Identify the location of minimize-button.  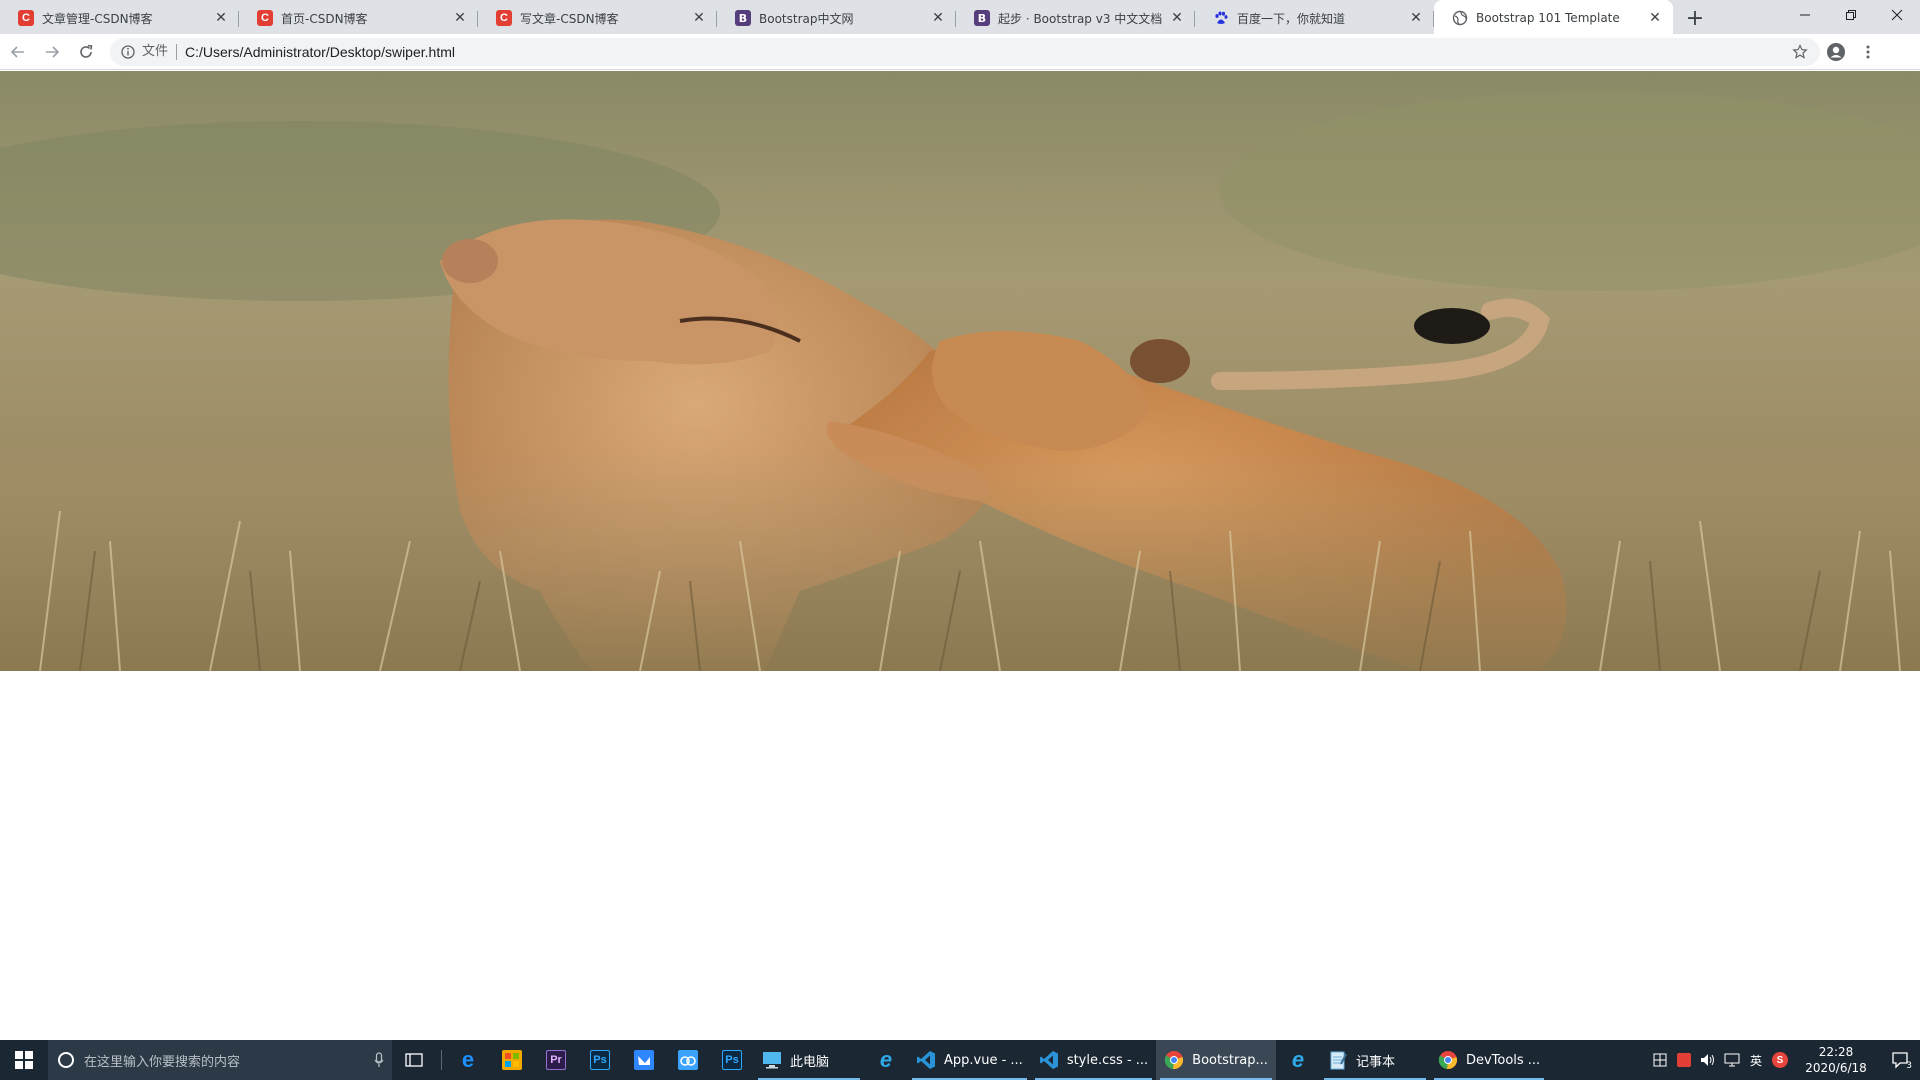
(1805, 15).